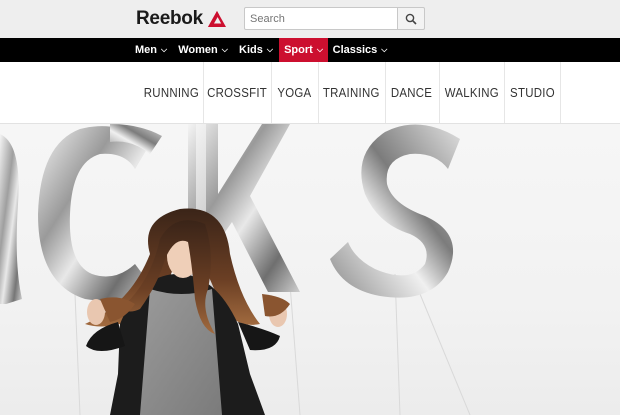 This screenshot has height=415, width=620. I want to click on nav-item-label: Kids, so click(251, 50).